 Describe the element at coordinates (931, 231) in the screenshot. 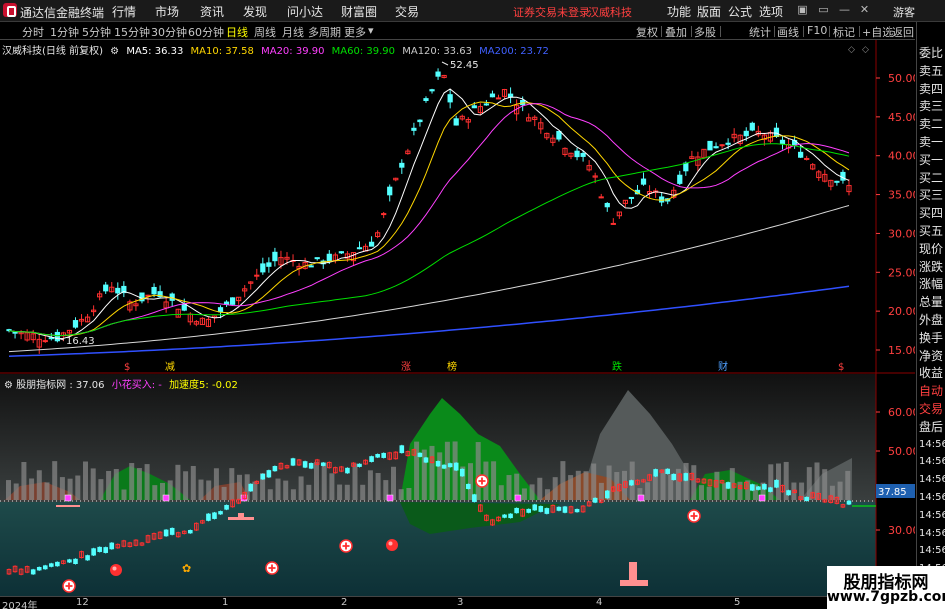

I see `side-panel-item: 买五` at that location.